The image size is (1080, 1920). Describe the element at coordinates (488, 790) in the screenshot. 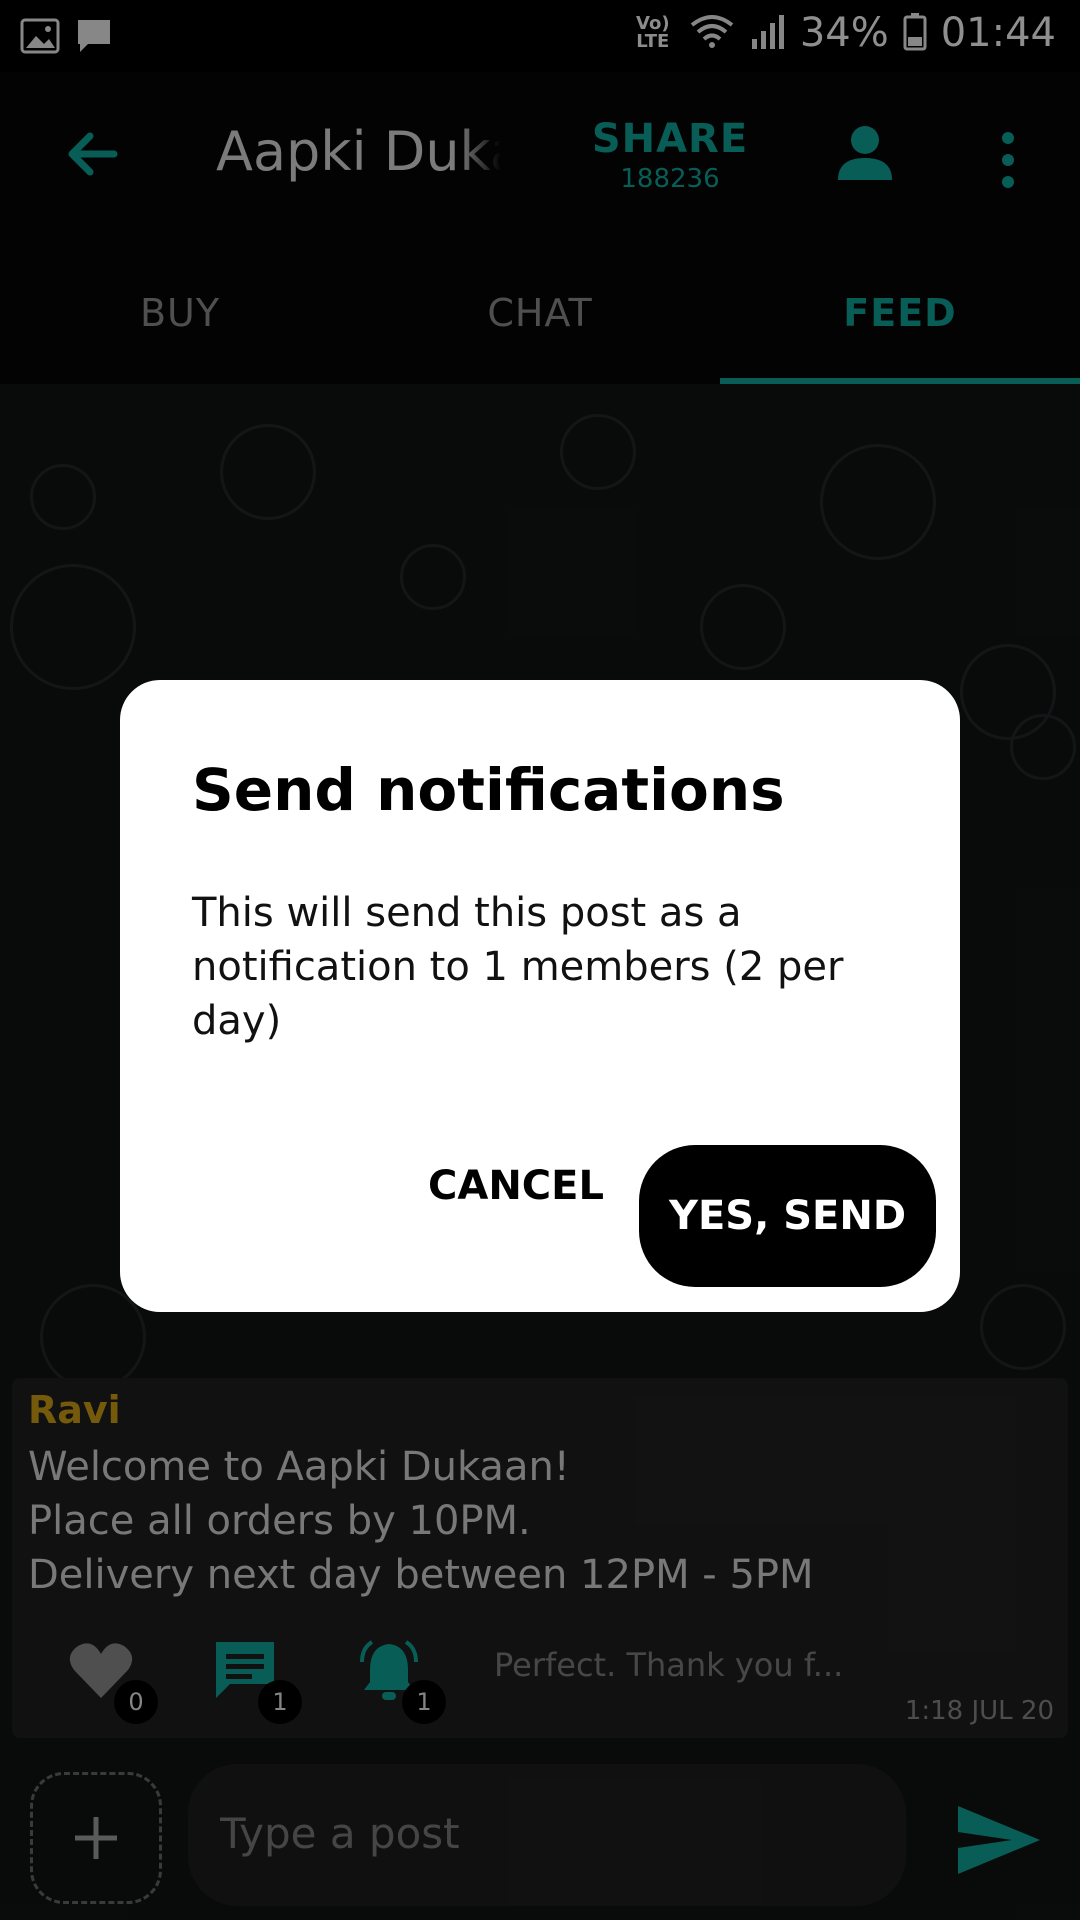

I see `dialog-title: Send notifications` at that location.